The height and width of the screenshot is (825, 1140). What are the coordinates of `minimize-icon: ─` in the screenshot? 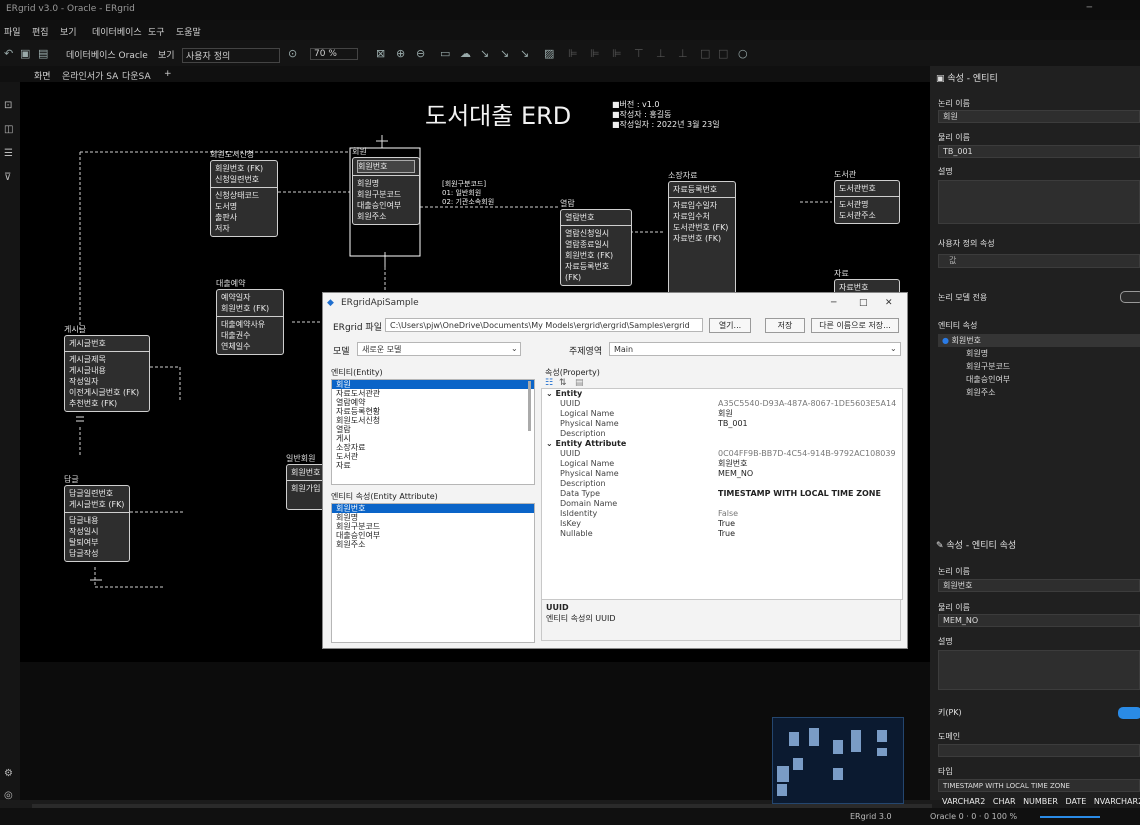 It's located at (1089, 8).